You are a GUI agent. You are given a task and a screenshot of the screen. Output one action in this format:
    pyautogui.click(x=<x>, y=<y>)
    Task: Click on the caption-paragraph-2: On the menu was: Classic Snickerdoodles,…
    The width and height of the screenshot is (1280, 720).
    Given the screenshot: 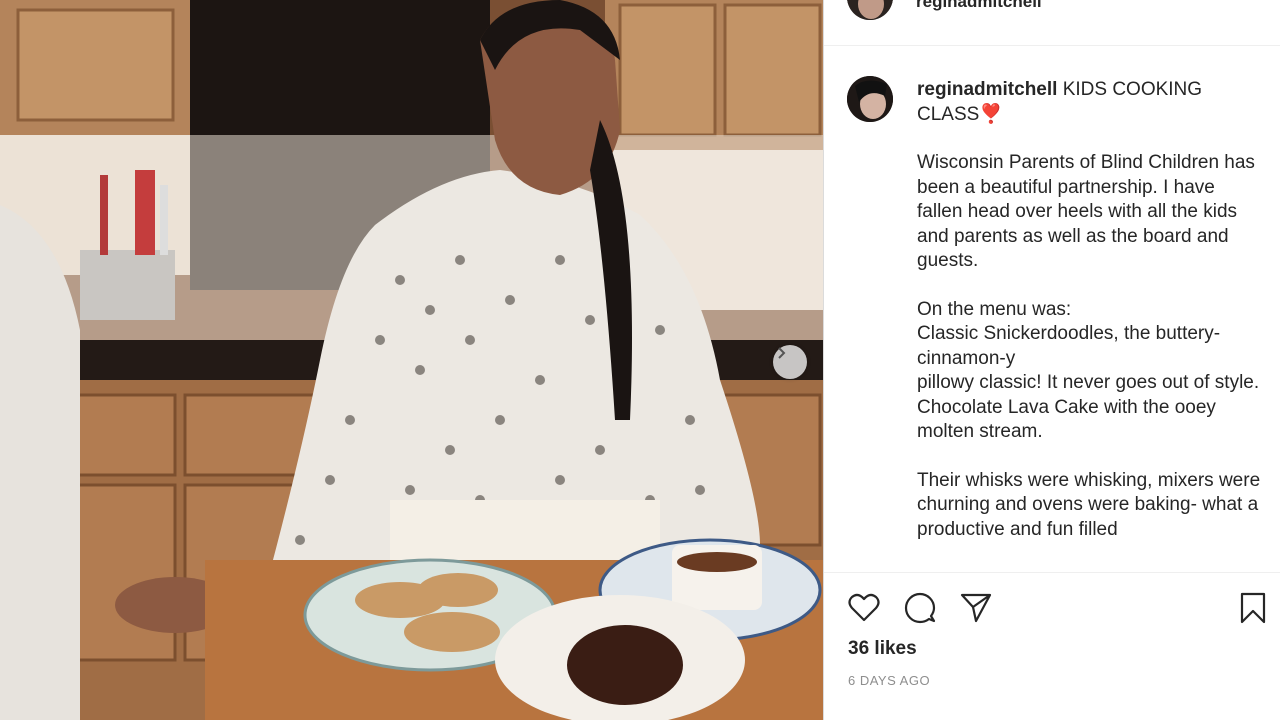 What is the action you would take?
    pyautogui.click(x=1088, y=370)
    